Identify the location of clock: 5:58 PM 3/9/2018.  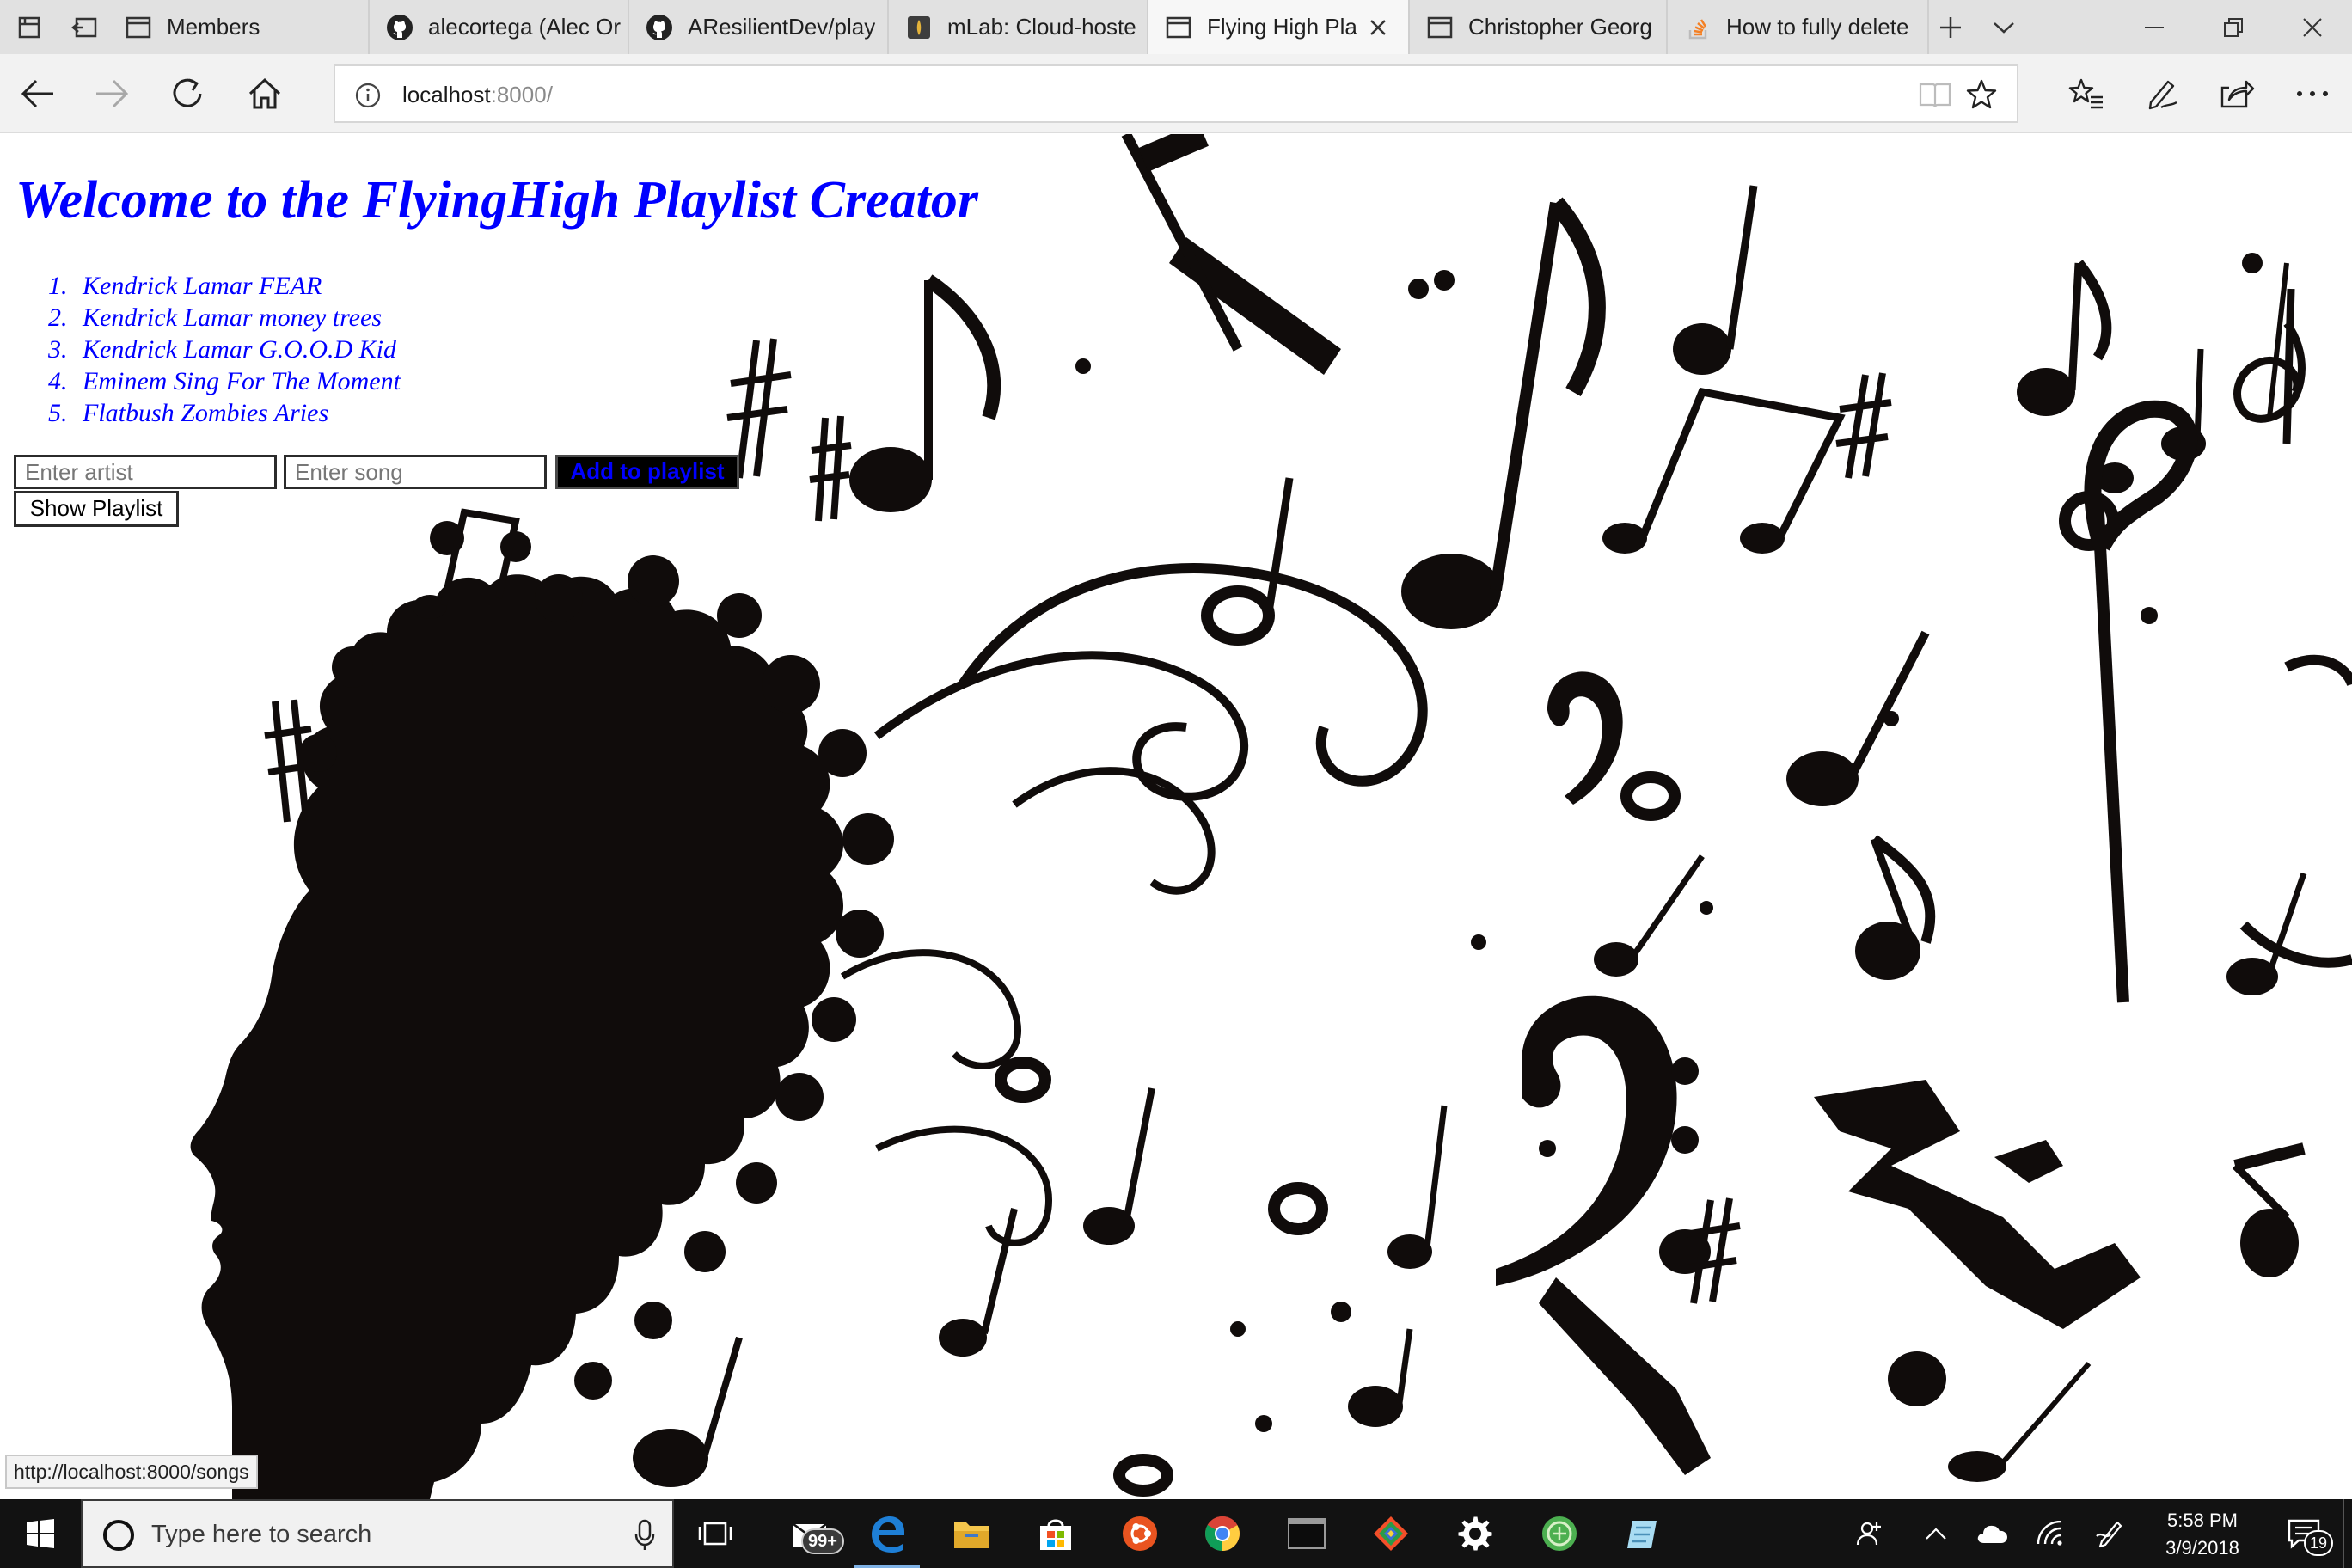
(2202, 1533).